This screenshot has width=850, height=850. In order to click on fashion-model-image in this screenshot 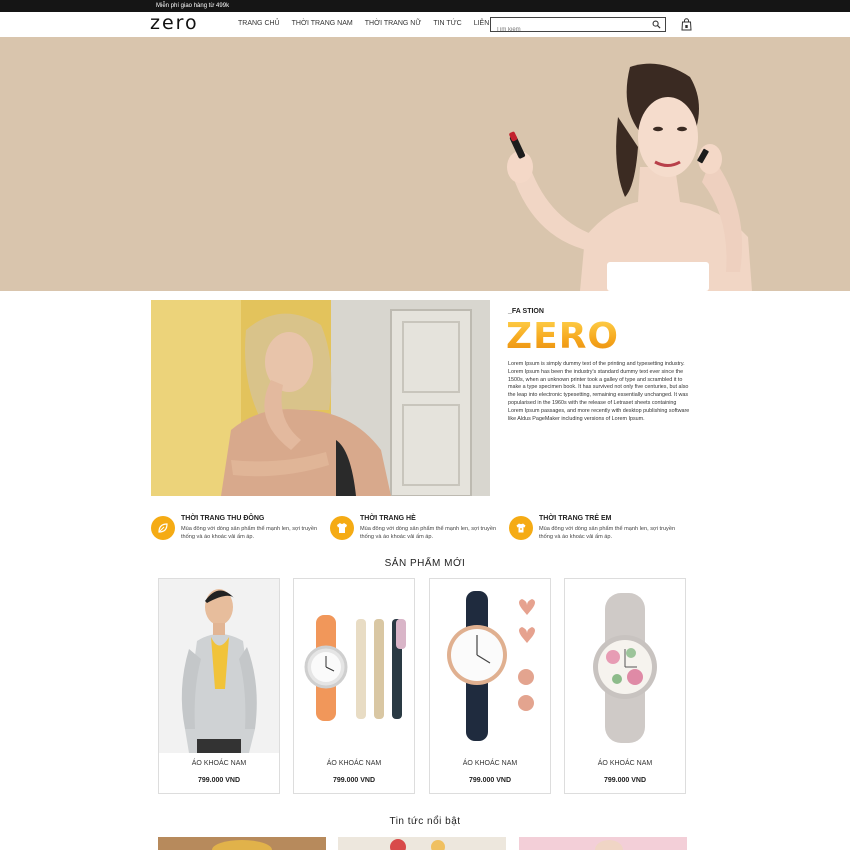, I will do `click(320, 398)`.